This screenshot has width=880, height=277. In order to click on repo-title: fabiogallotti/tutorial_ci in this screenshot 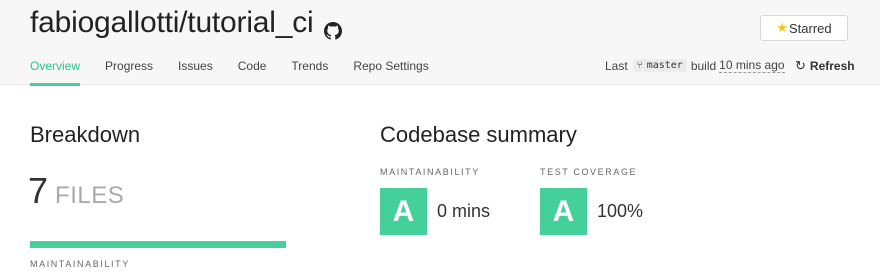, I will do `click(186, 23)`.